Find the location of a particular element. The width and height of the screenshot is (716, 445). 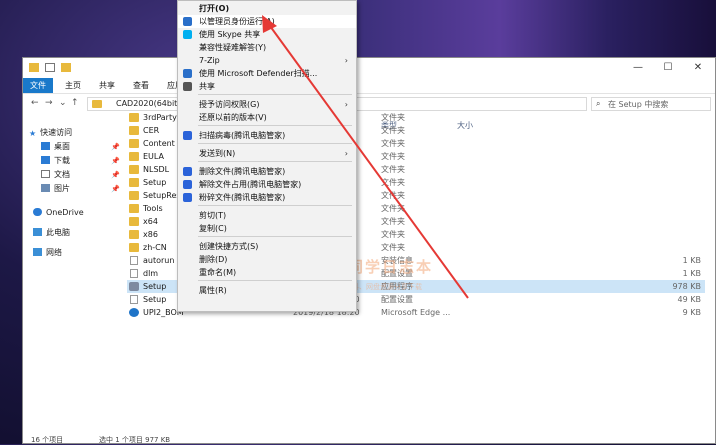

menu-item: 删除(D) is located at coordinates (267, 259).